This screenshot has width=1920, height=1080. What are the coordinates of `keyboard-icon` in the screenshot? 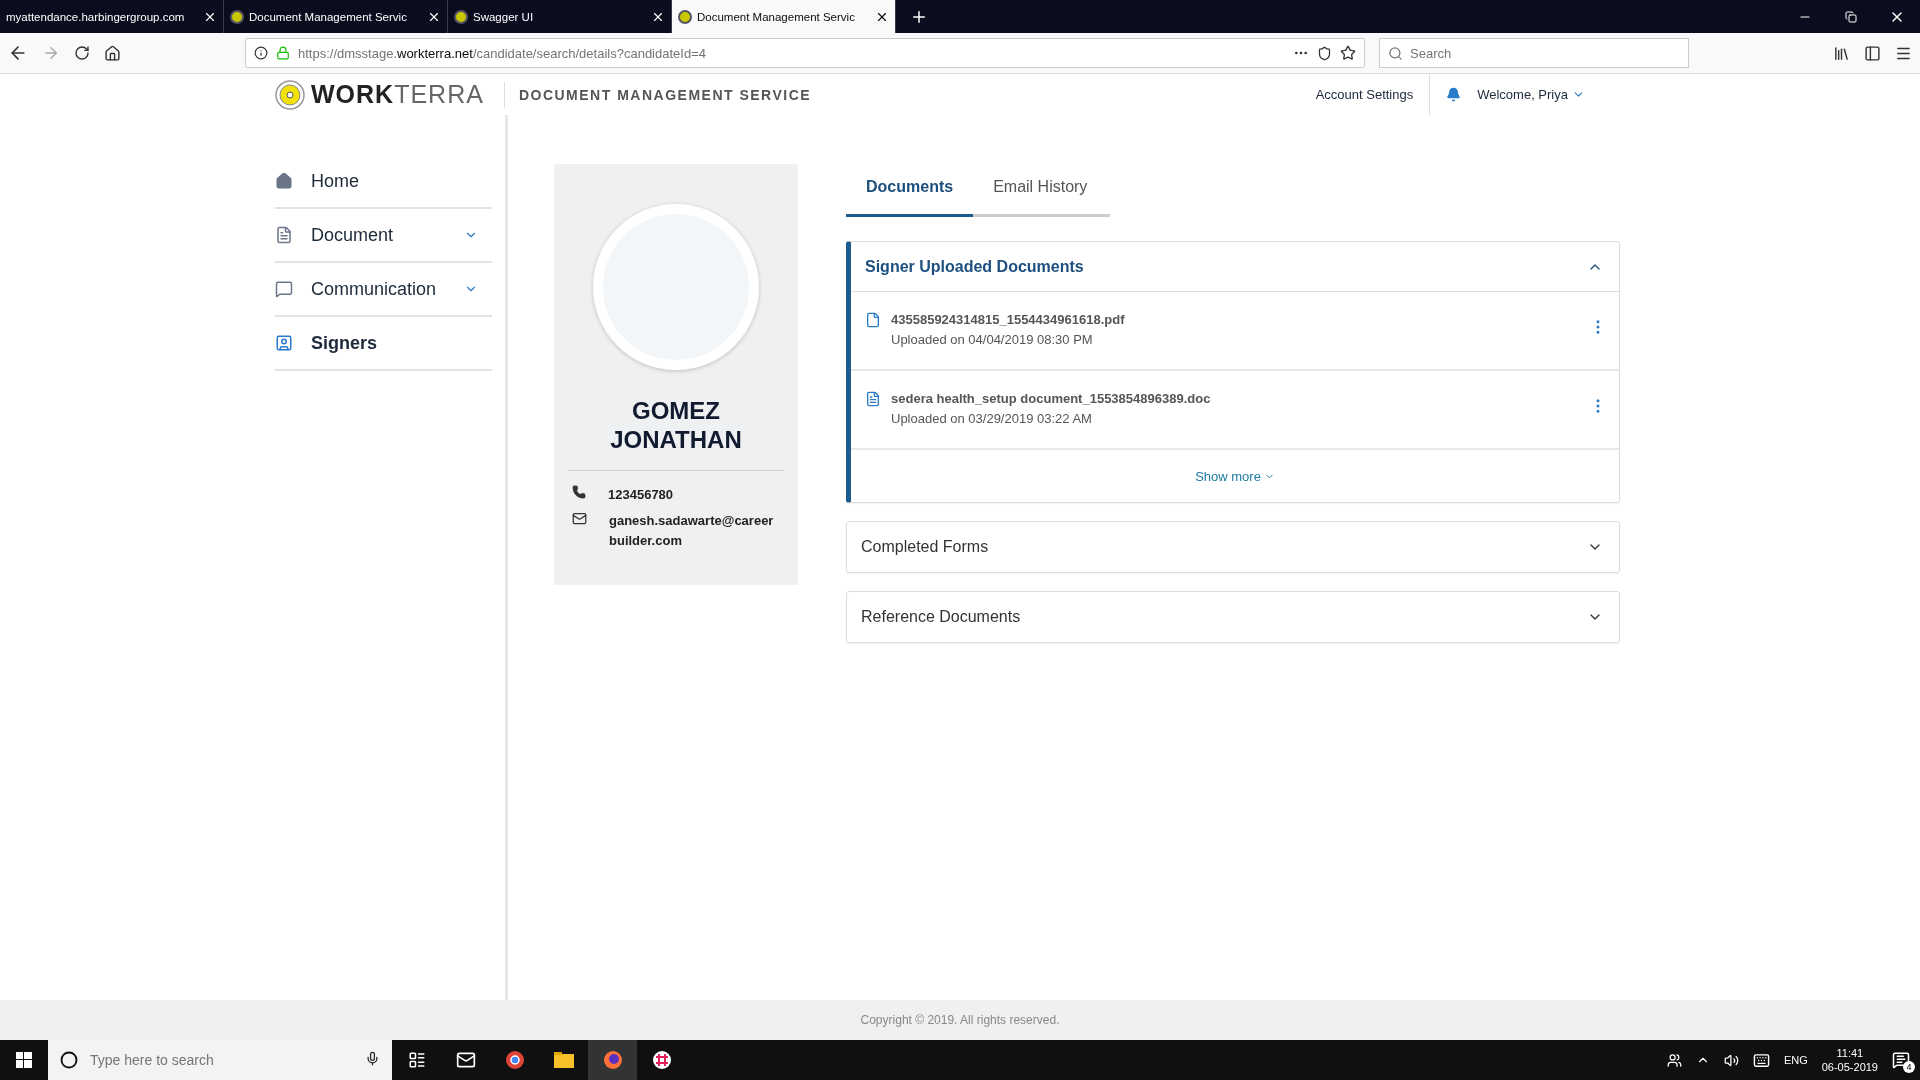 It's located at (1761, 1060).